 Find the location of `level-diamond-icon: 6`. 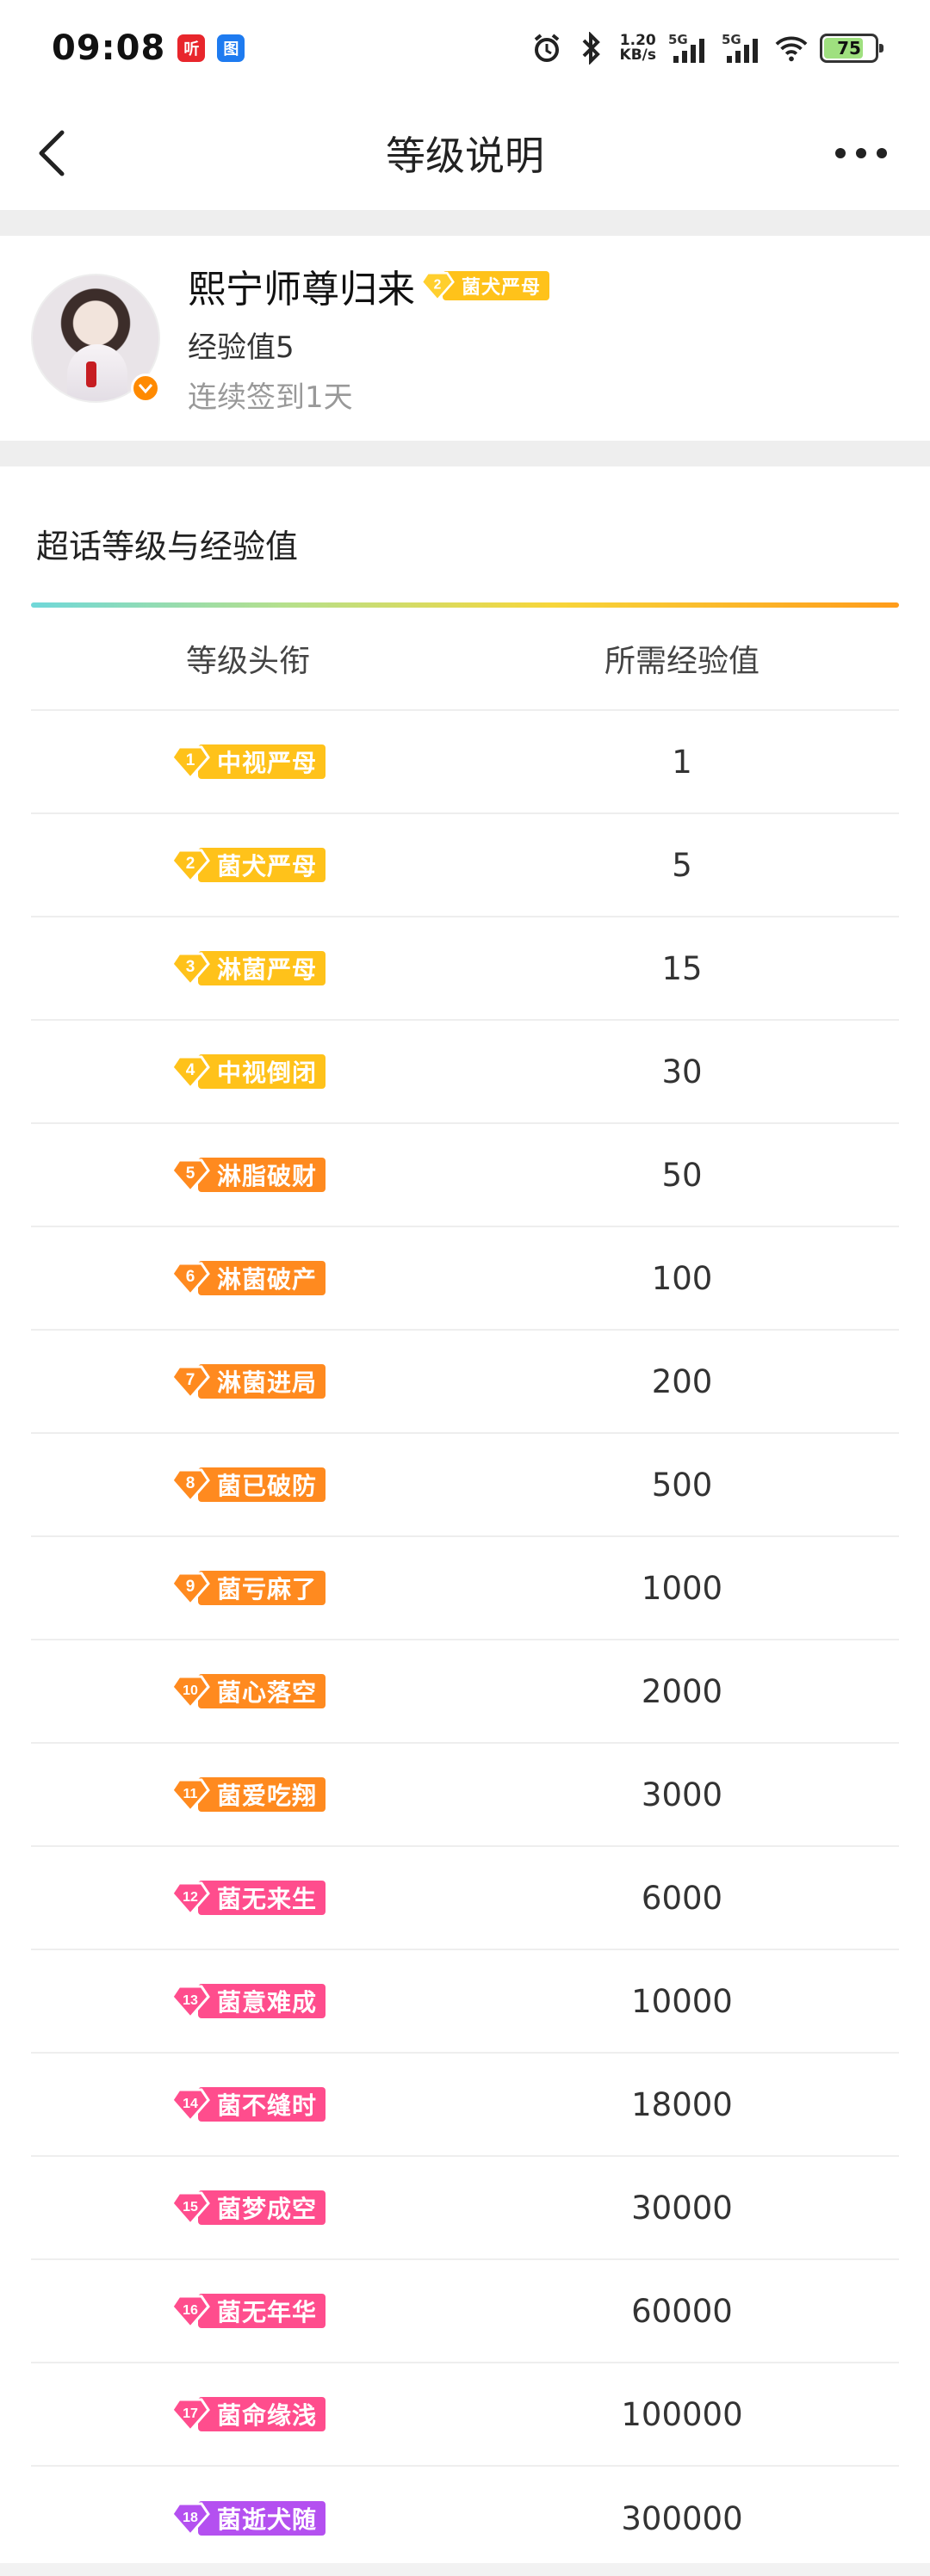

level-diamond-icon: 6 is located at coordinates (190, 1279).